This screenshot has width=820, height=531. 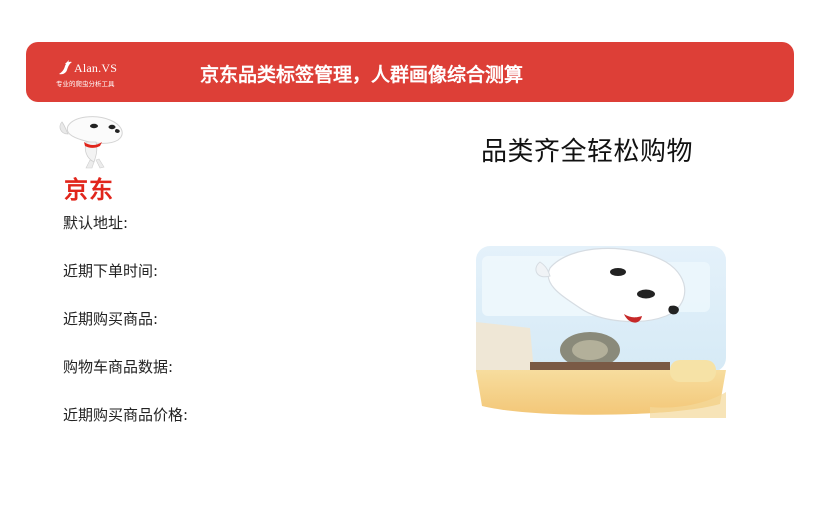 I want to click on field-recent-order-time: 近期下单时间:, so click(x=111, y=271).